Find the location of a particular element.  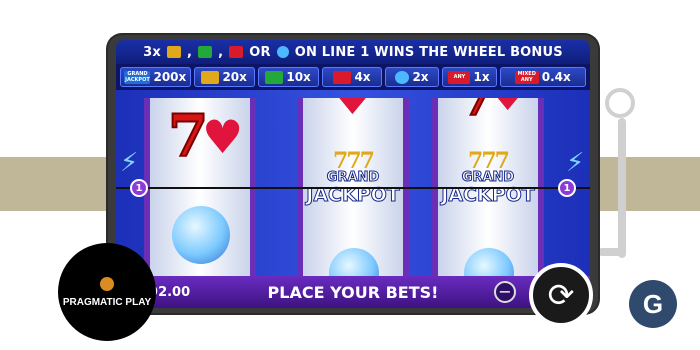

paytable-cell-green-seven: 10x is located at coordinates (288, 77).